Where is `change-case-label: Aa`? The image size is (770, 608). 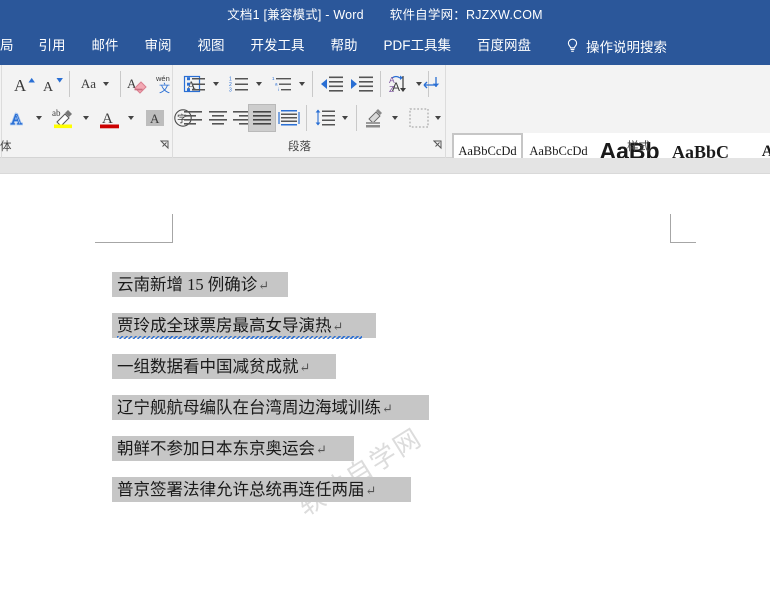
change-case-label: Aa is located at coordinates (88, 83).